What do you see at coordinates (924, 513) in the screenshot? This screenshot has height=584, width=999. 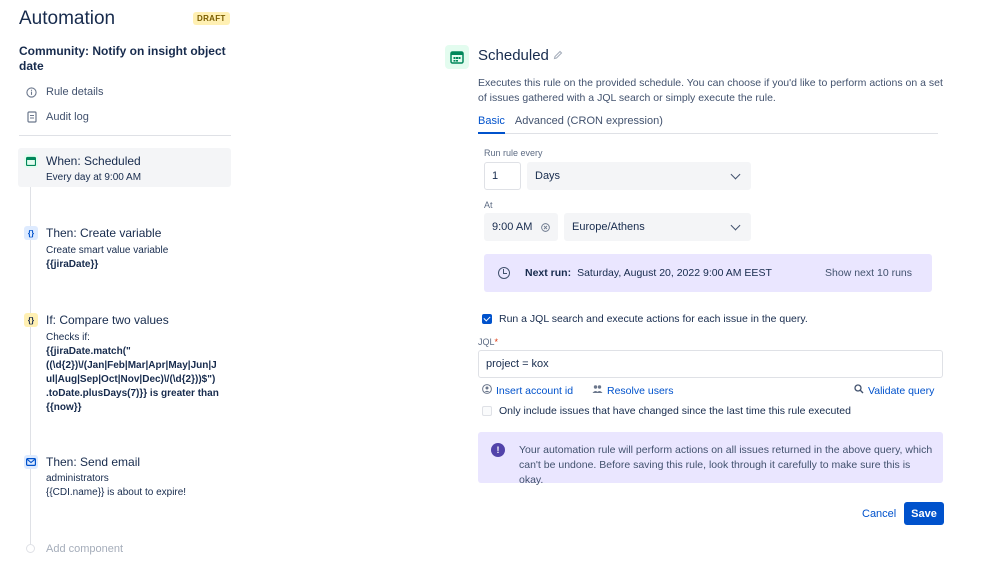 I see `save-button: Save` at bounding box center [924, 513].